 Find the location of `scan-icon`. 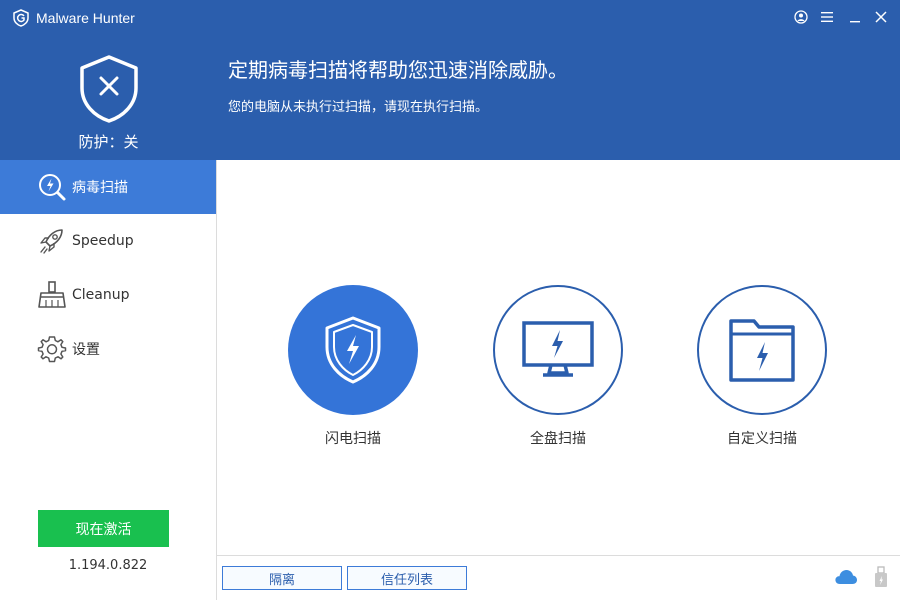

scan-icon is located at coordinates (52, 187).